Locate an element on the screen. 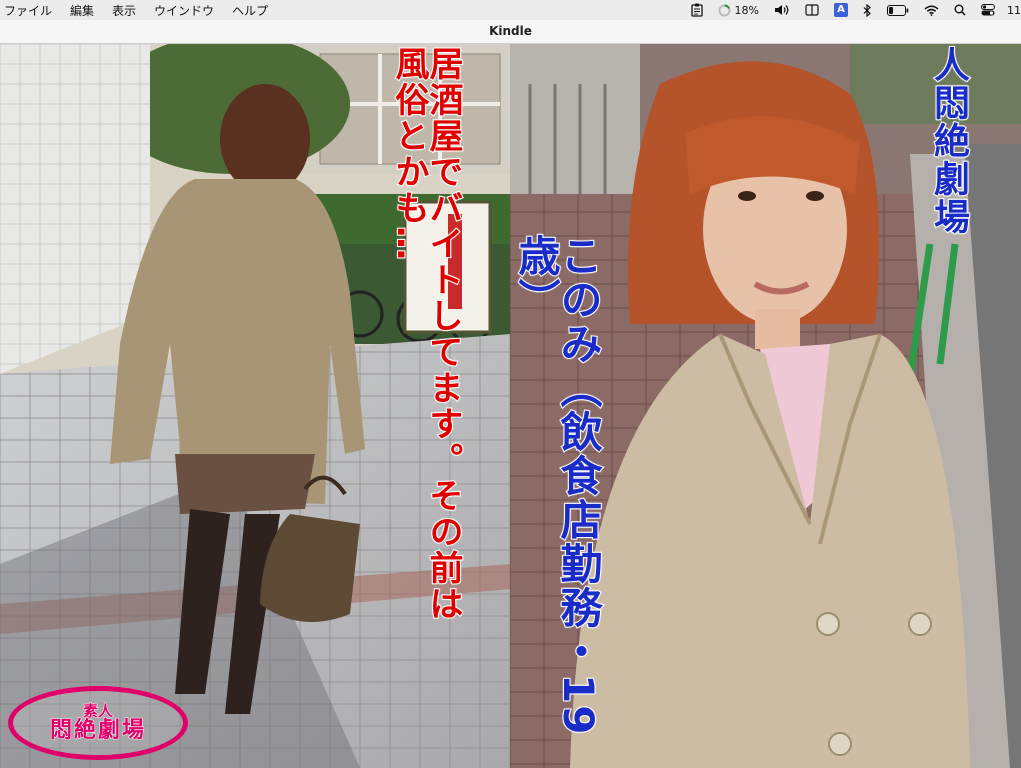 The height and width of the screenshot is (768, 1021). wifi-icon is located at coordinates (931, 10).